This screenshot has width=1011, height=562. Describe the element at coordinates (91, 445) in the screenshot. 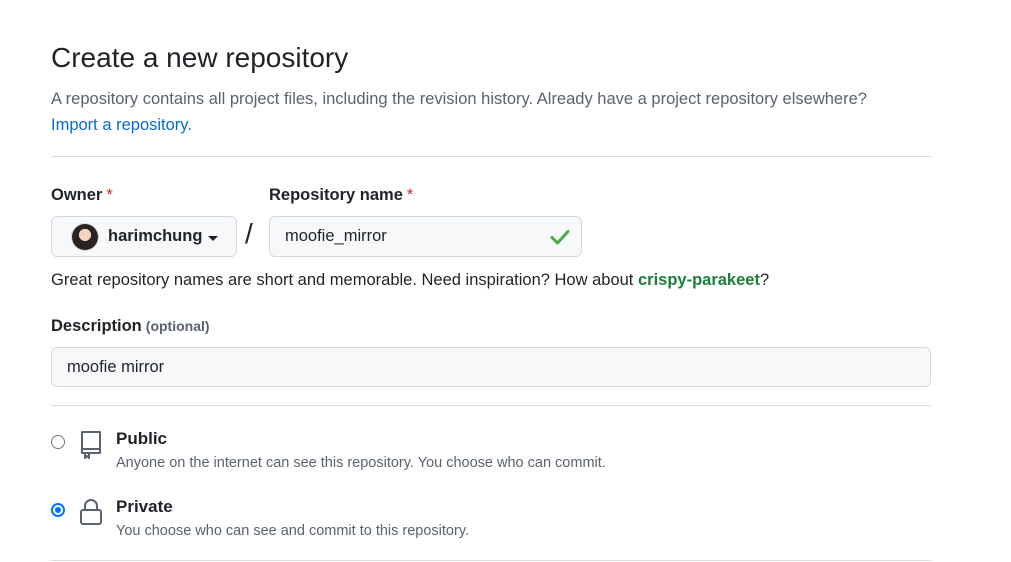

I see `repo-icon` at that location.